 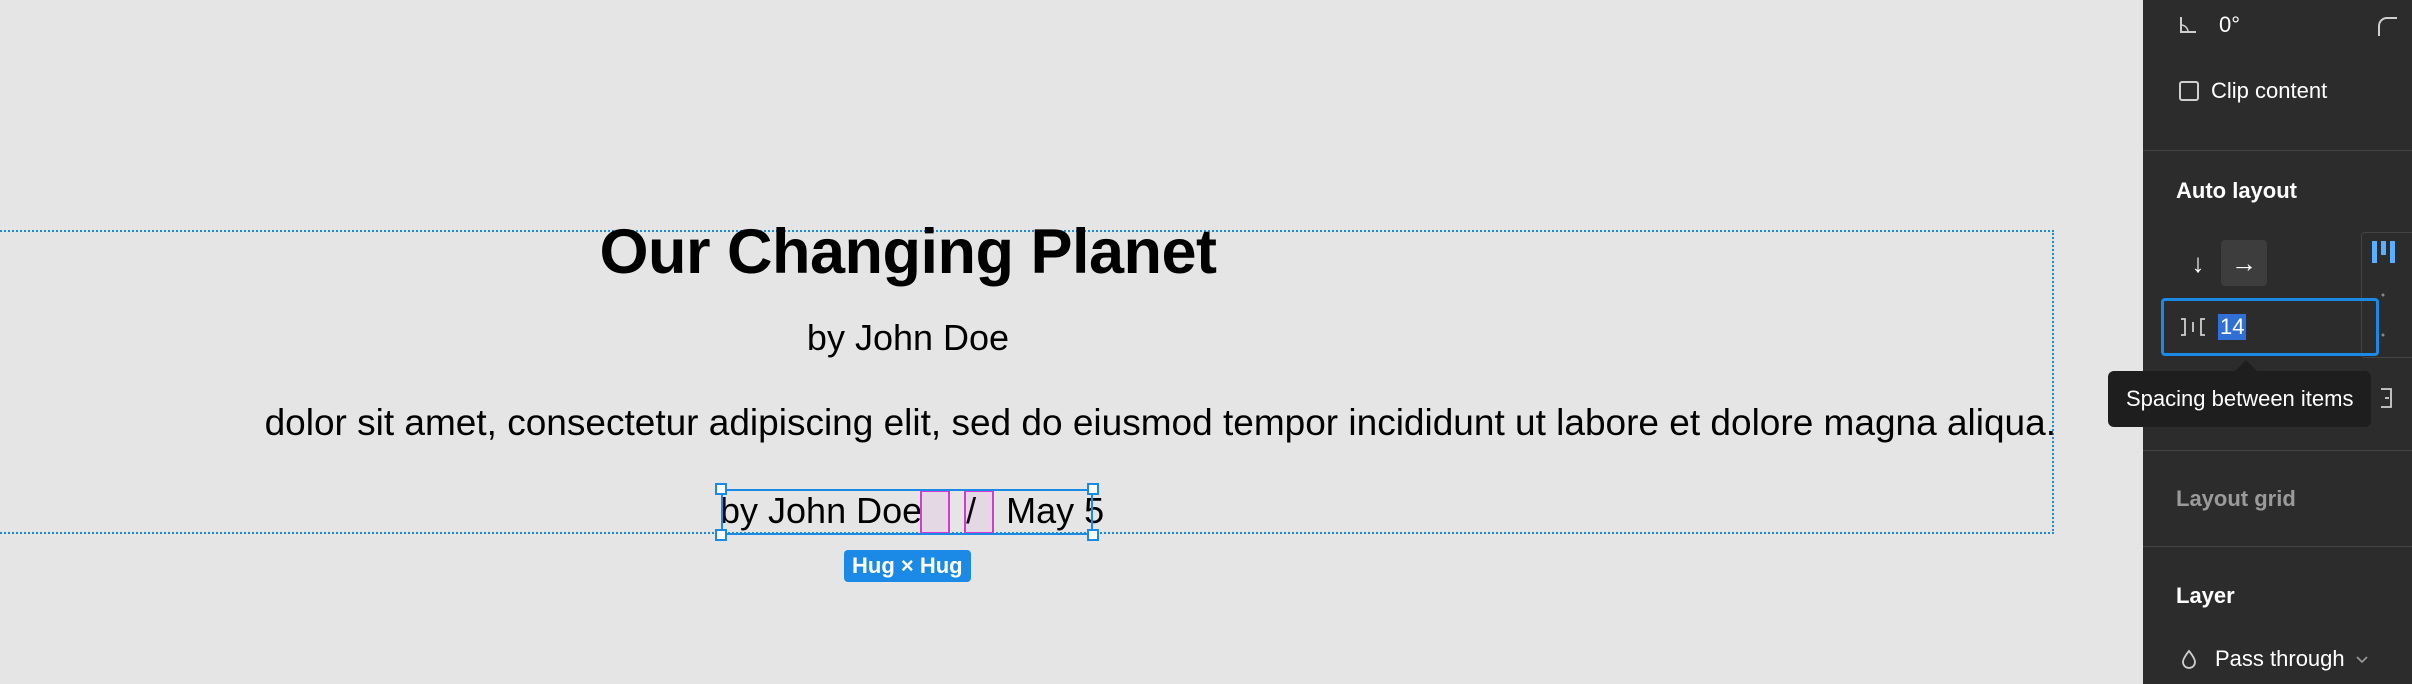 What do you see at coordinates (2205, 595) in the screenshot?
I see `layer-title: Layer` at bounding box center [2205, 595].